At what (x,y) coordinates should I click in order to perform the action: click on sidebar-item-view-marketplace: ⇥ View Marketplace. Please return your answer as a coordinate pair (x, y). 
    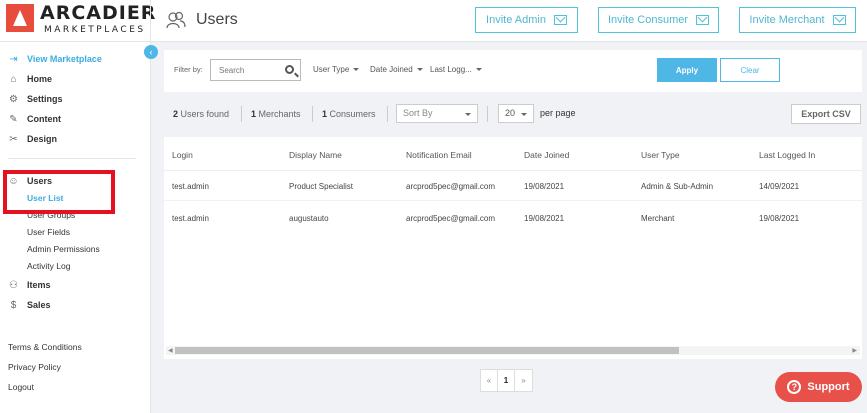
    Looking at the image, I should click on (55, 59).